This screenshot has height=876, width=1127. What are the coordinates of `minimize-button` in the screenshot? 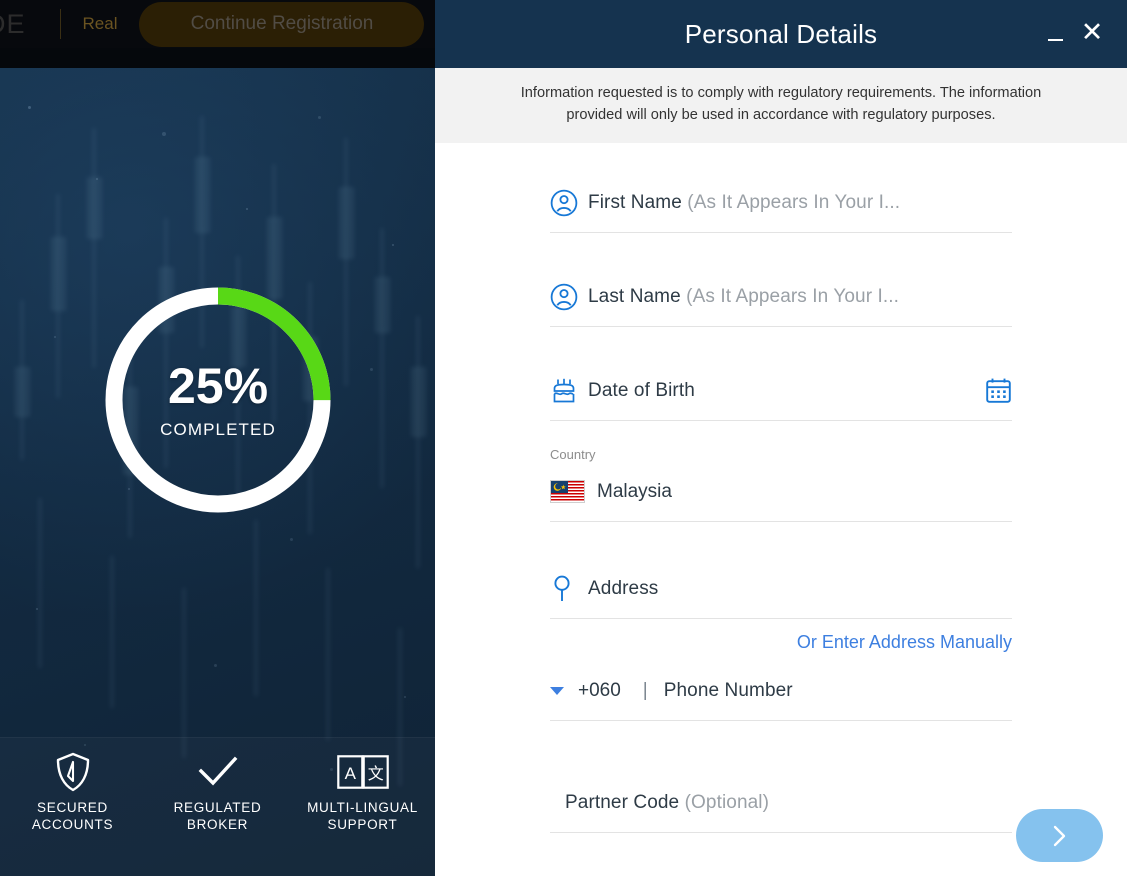 It's located at (1055, 34).